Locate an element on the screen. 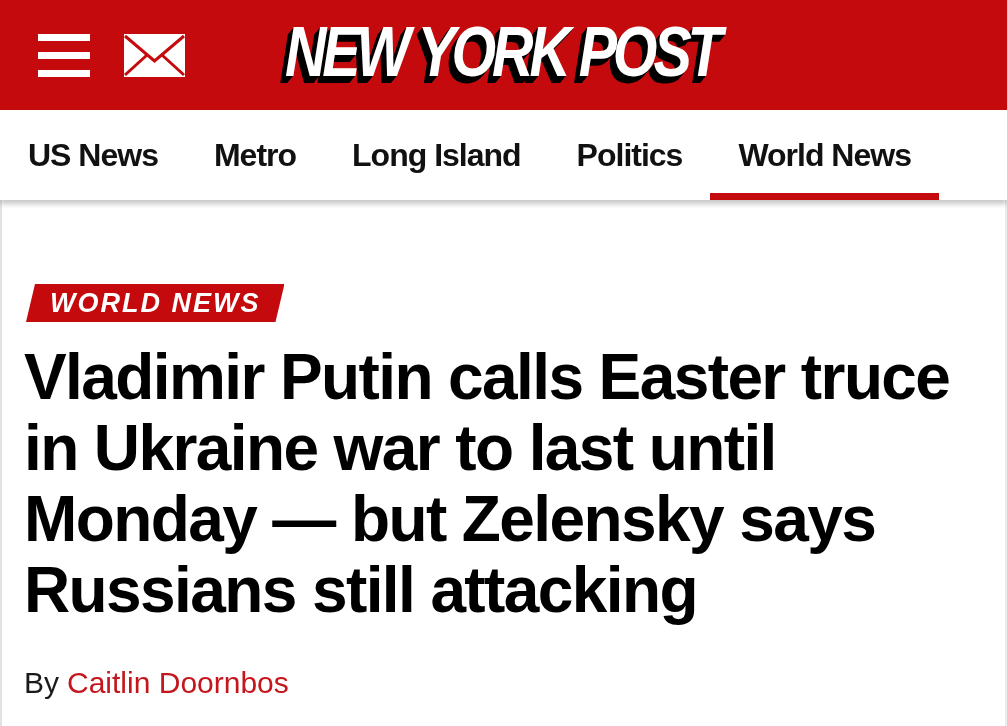 This screenshot has height=726, width=1007. section-tab: US News is located at coordinates (93, 155).